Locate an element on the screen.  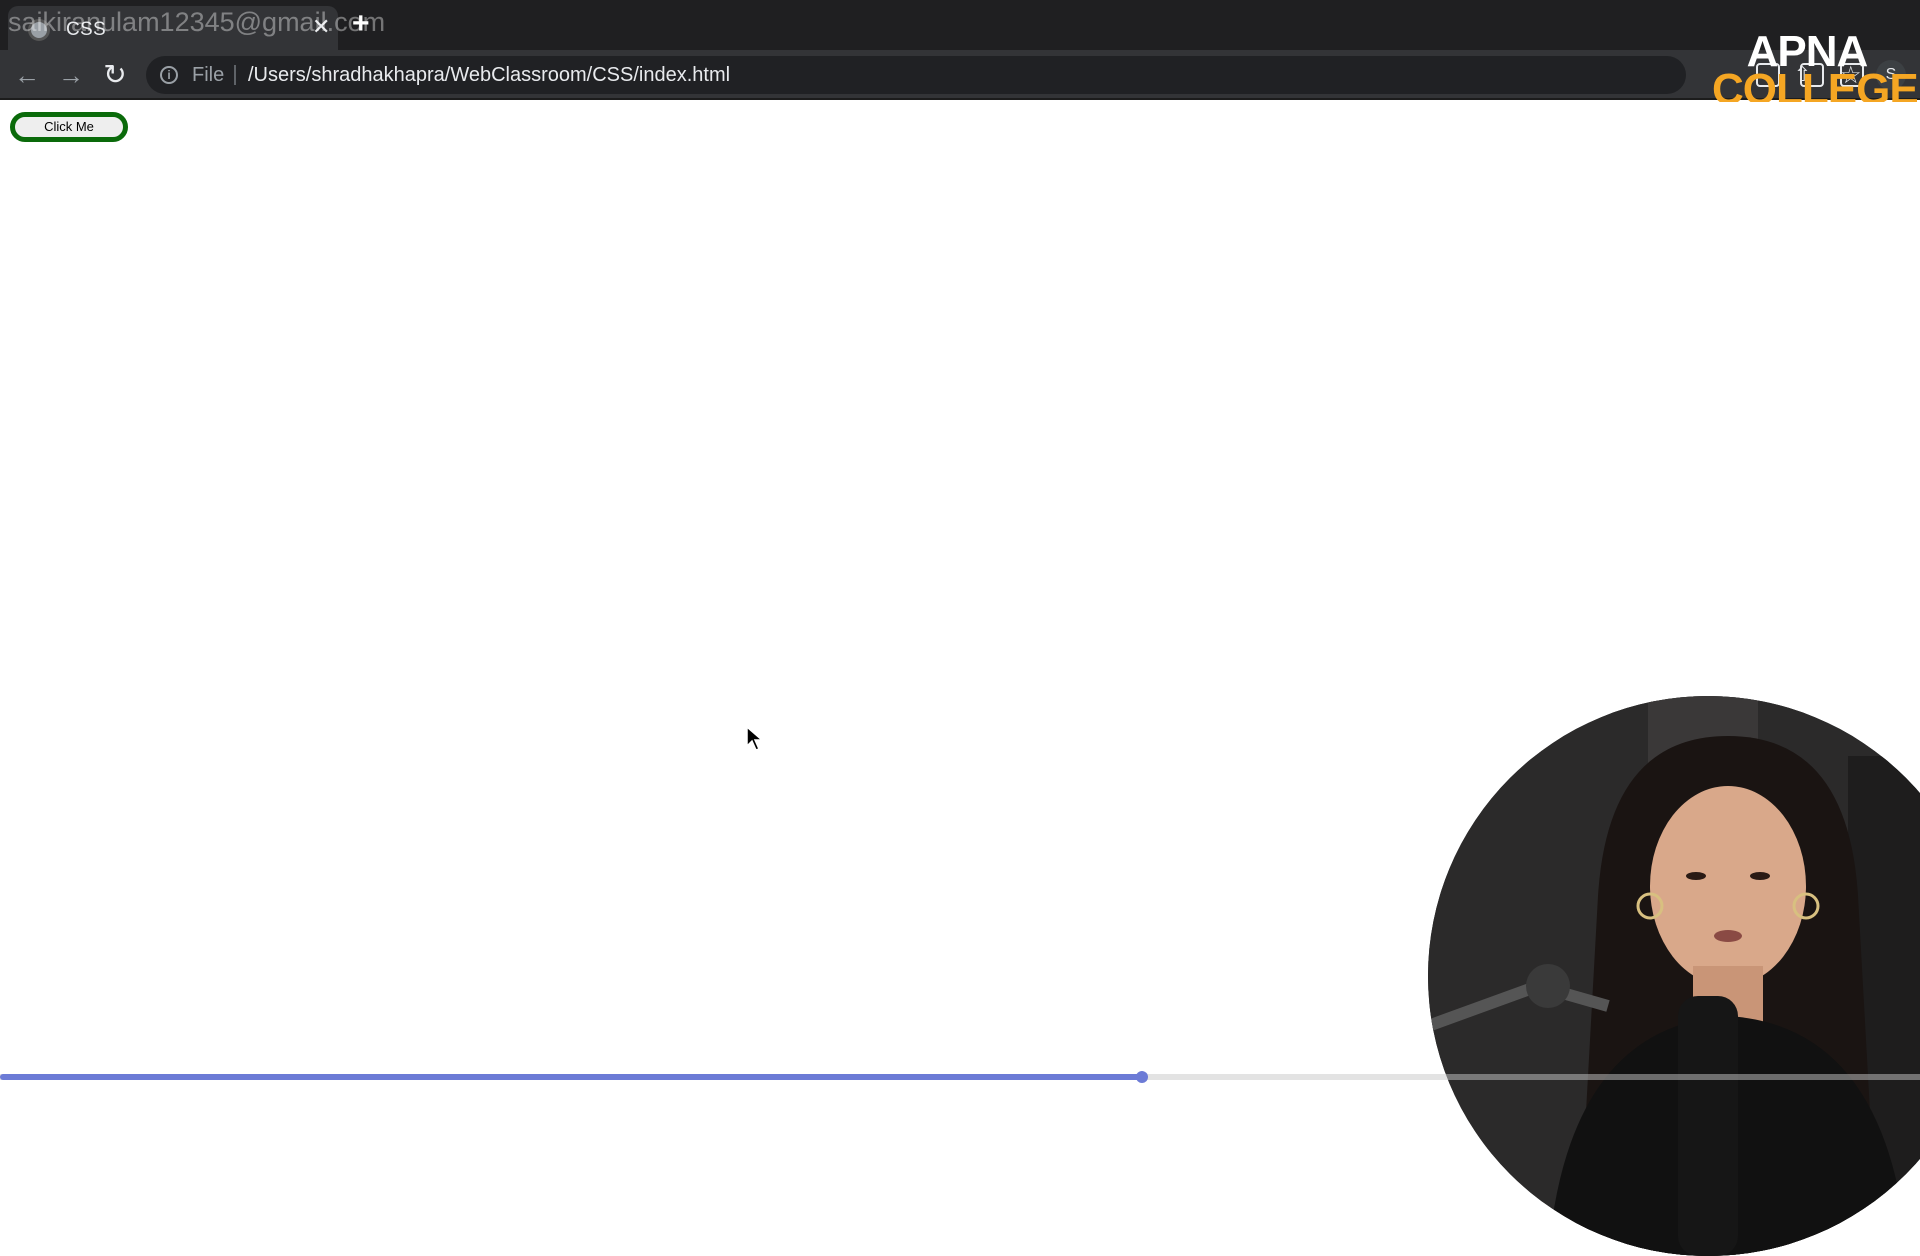
click-me-button: Click Me is located at coordinates (69, 127).